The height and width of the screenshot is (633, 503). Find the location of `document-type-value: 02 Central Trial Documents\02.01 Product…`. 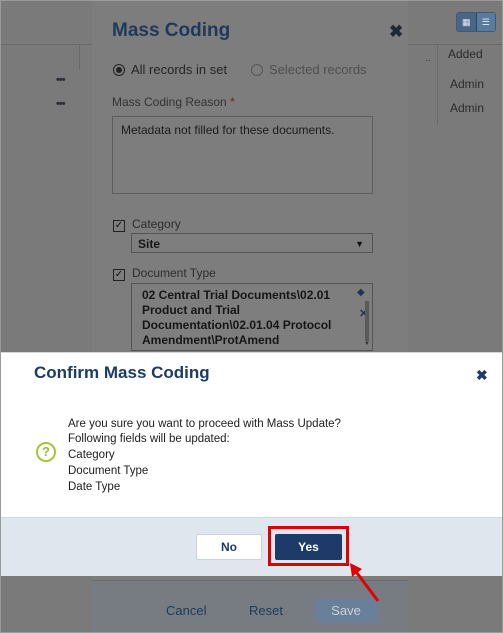

document-type-value: 02 Central Trial Documents\02.01 Product… is located at coordinates (237, 317).